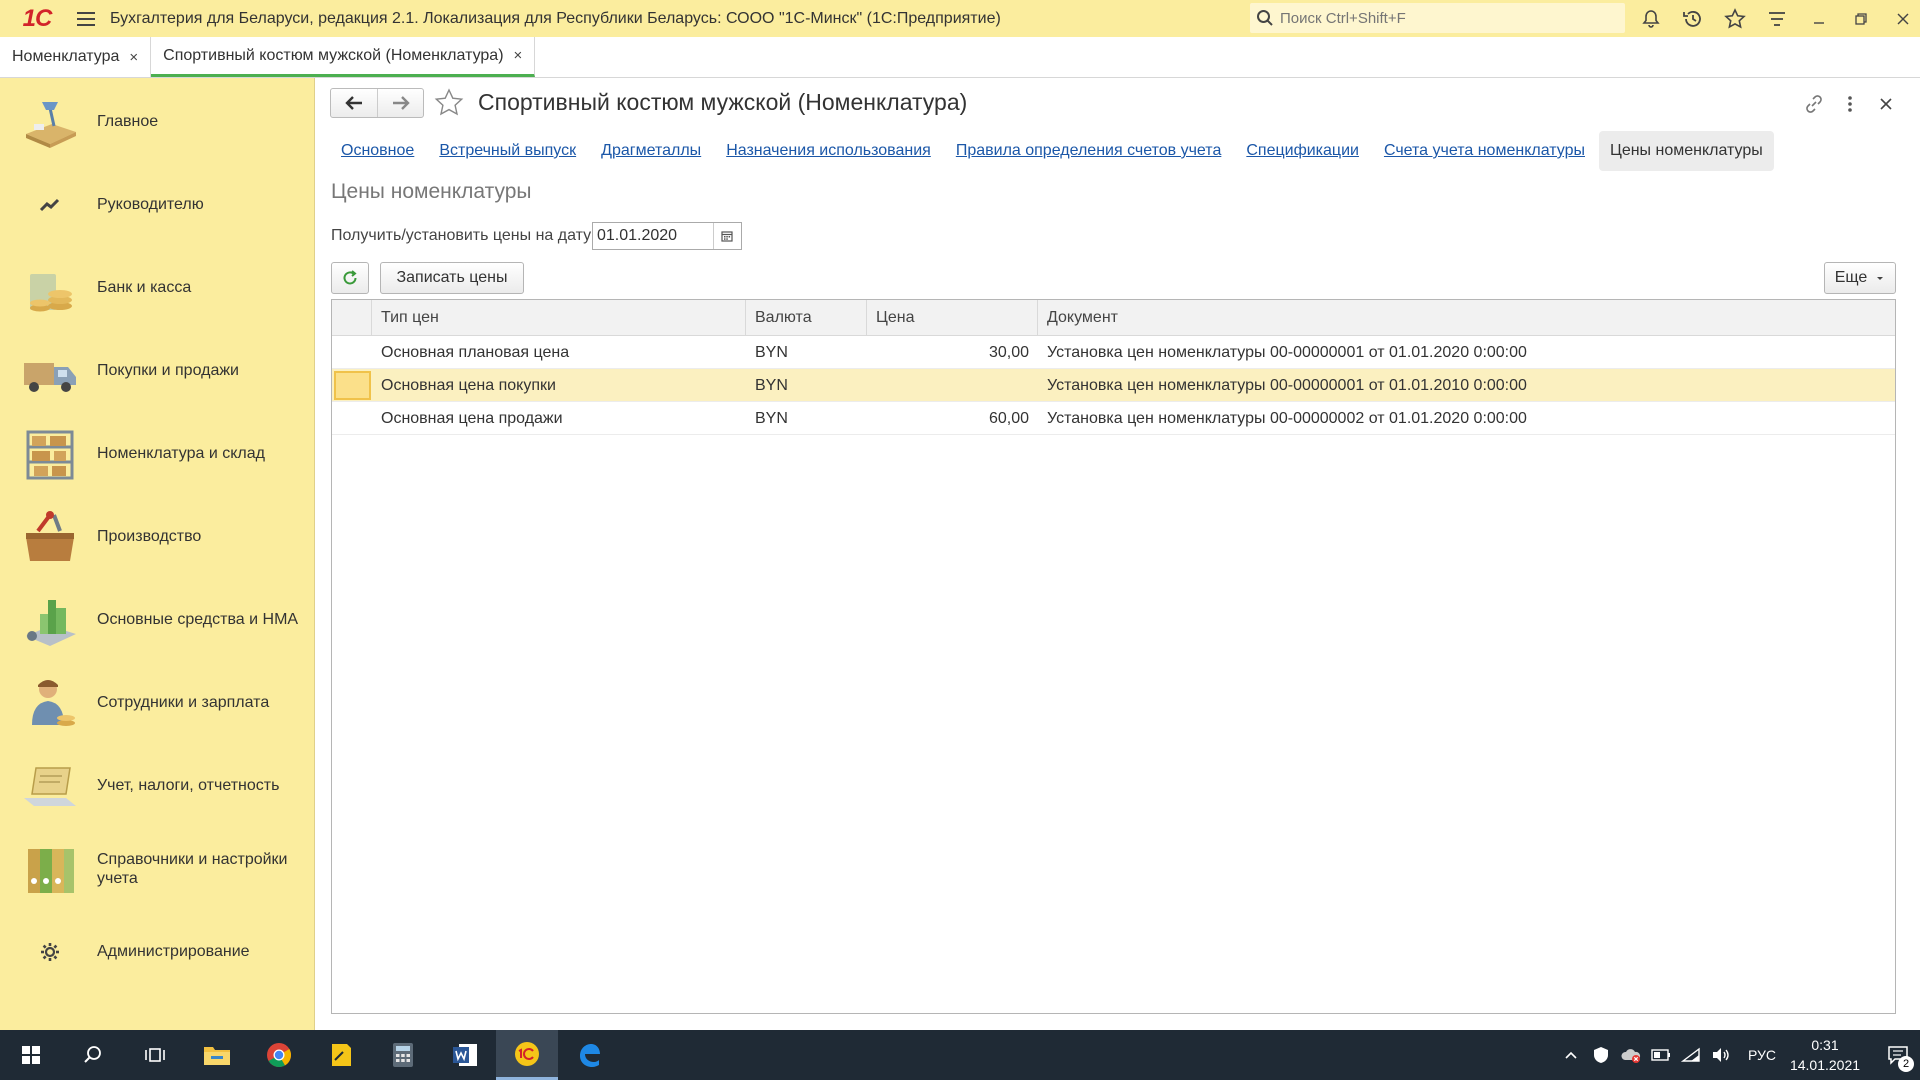 This screenshot has width=1920, height=1080. What do you see at coordinates (806, 318) in the screenshot?
I see `column-header-currency: Валюта` at bounding box center [806, 318].